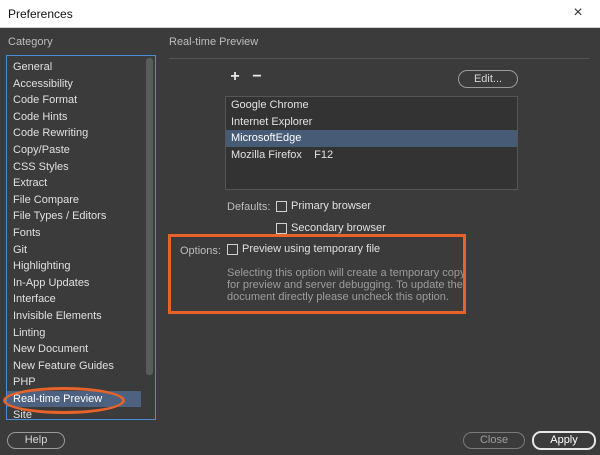 The image size is (600, 455). Describe the element at coordinates (379, 58) in the screenshot. I see `panel-divider` at that location.